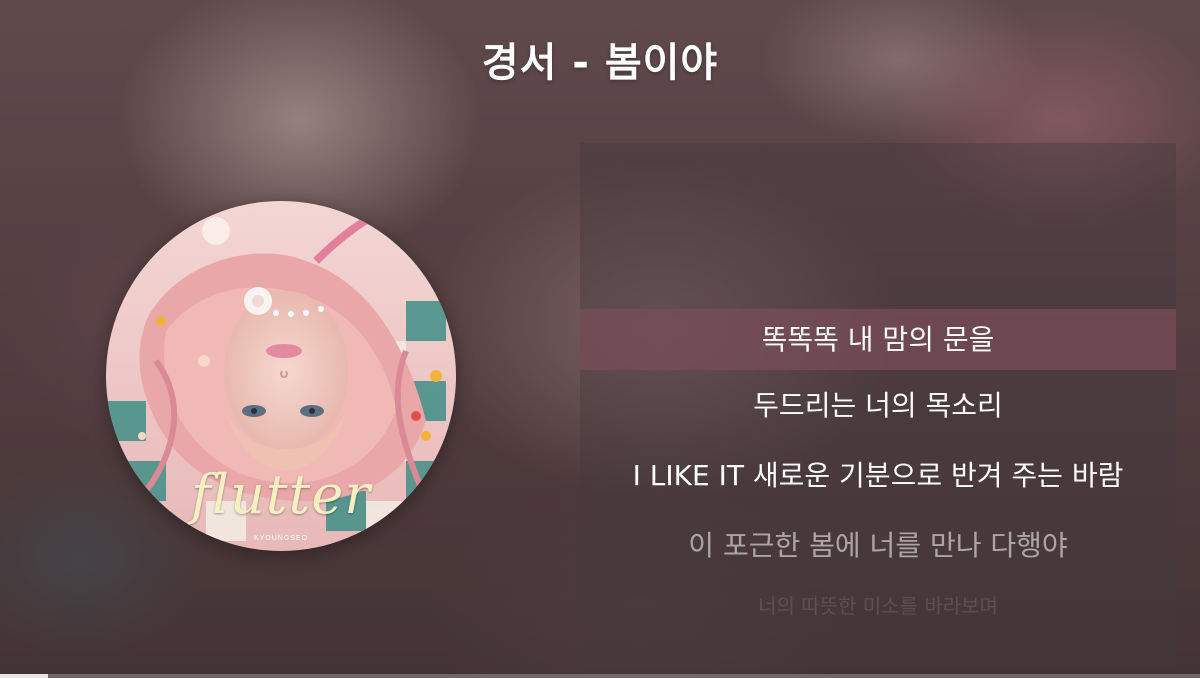  I want to click on video-progress-fill, so click(24, 676).